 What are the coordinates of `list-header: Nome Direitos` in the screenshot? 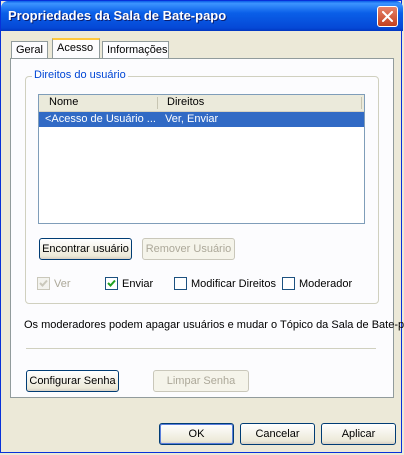 It's located at (201, 103).